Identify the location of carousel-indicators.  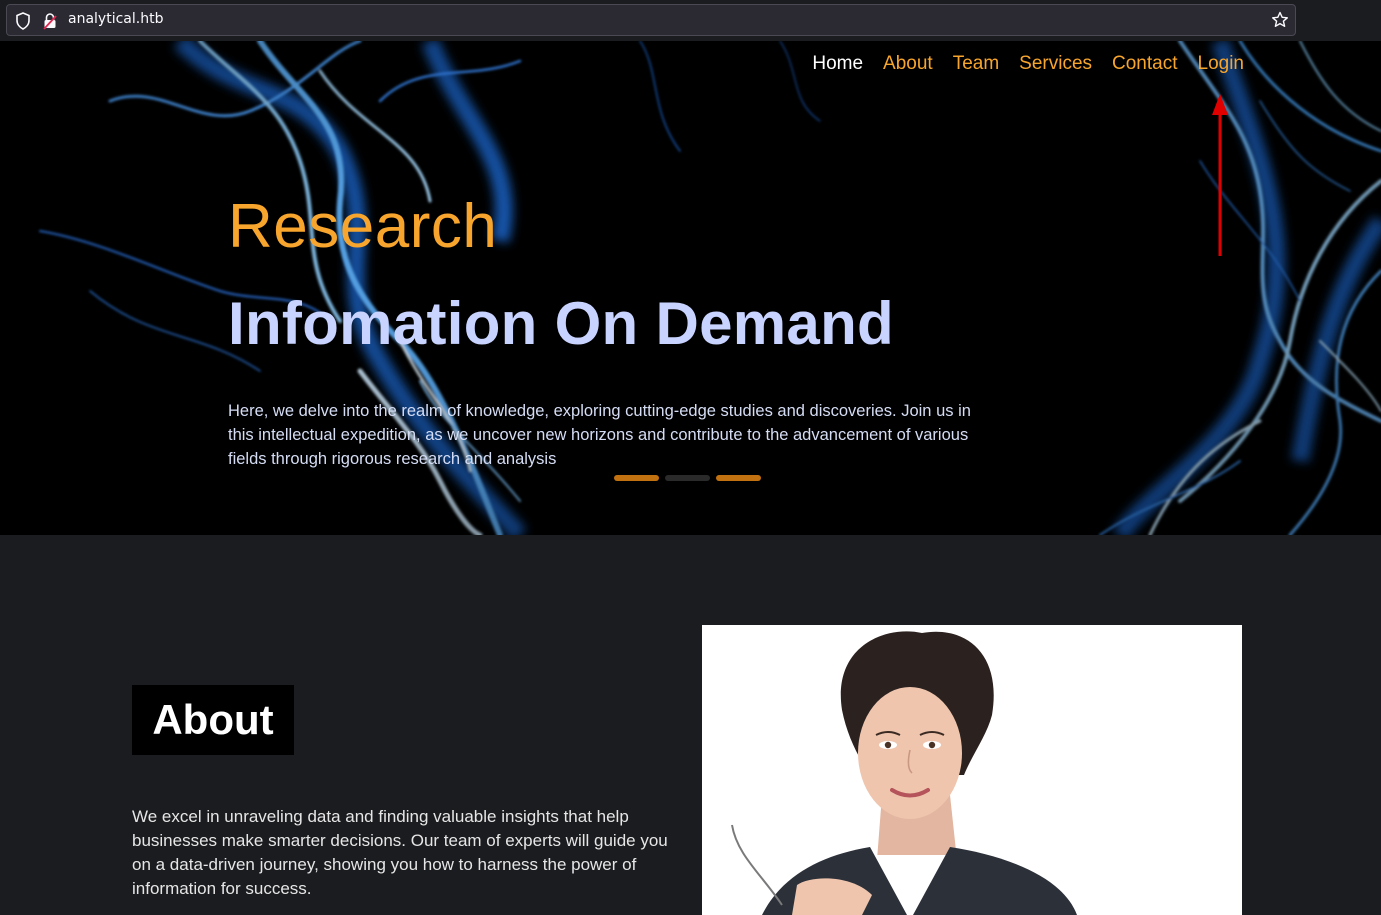
(687, 478).